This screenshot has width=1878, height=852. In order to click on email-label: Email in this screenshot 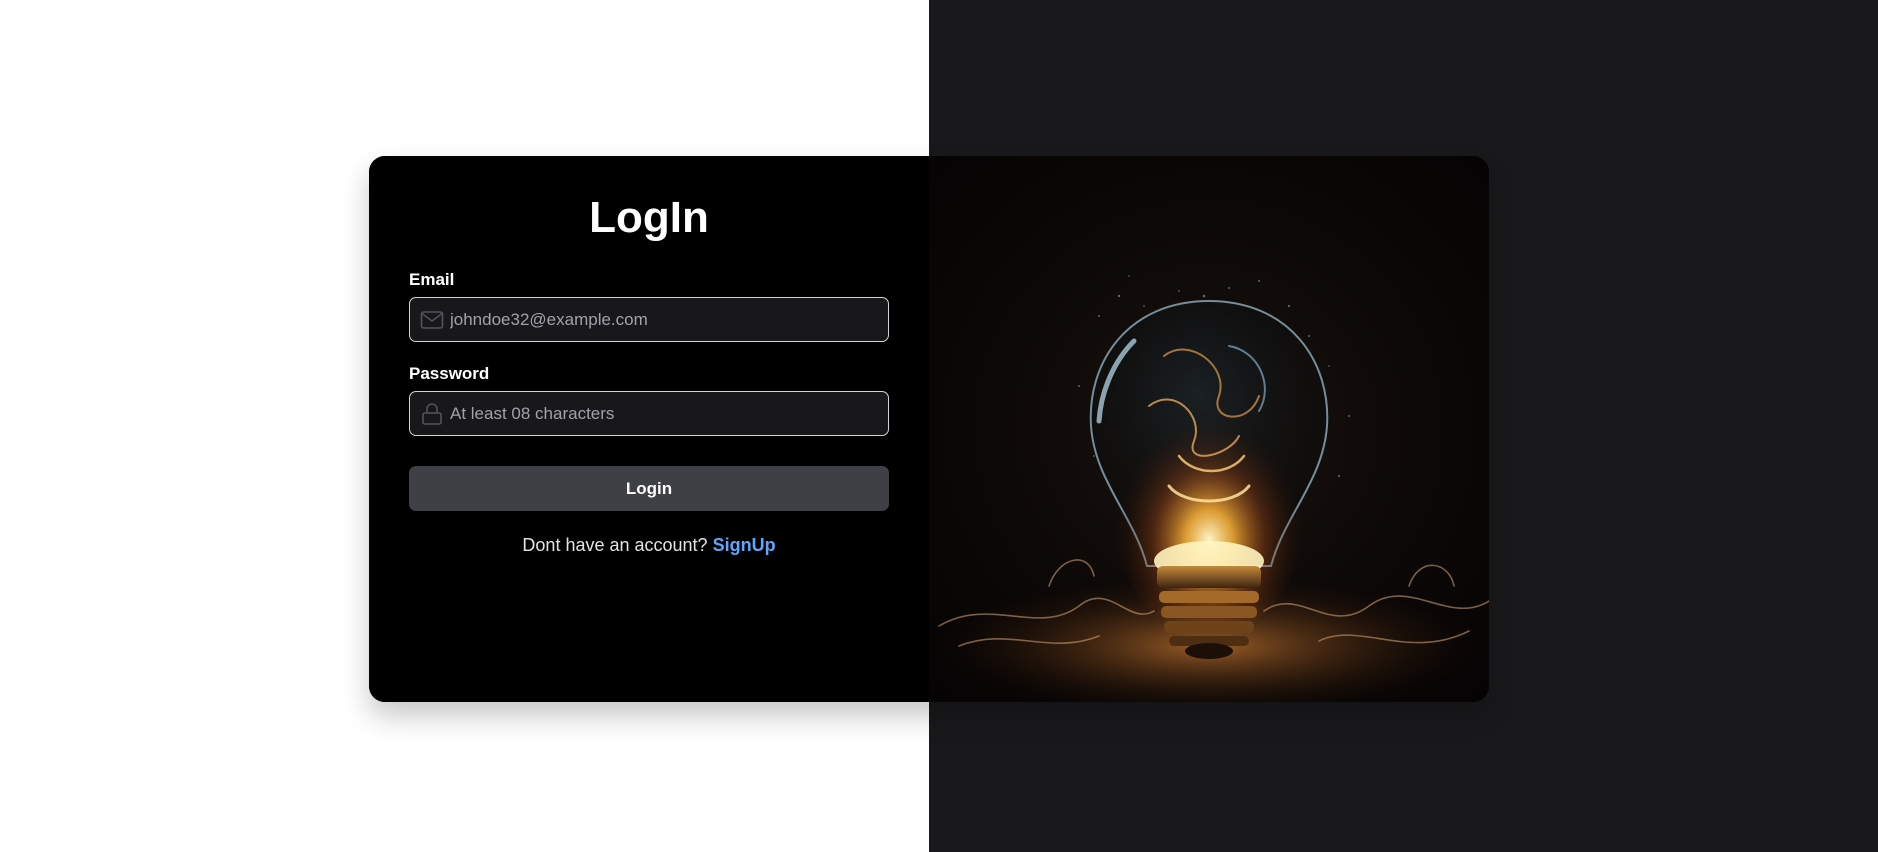, I will do `click(432, 279)`.